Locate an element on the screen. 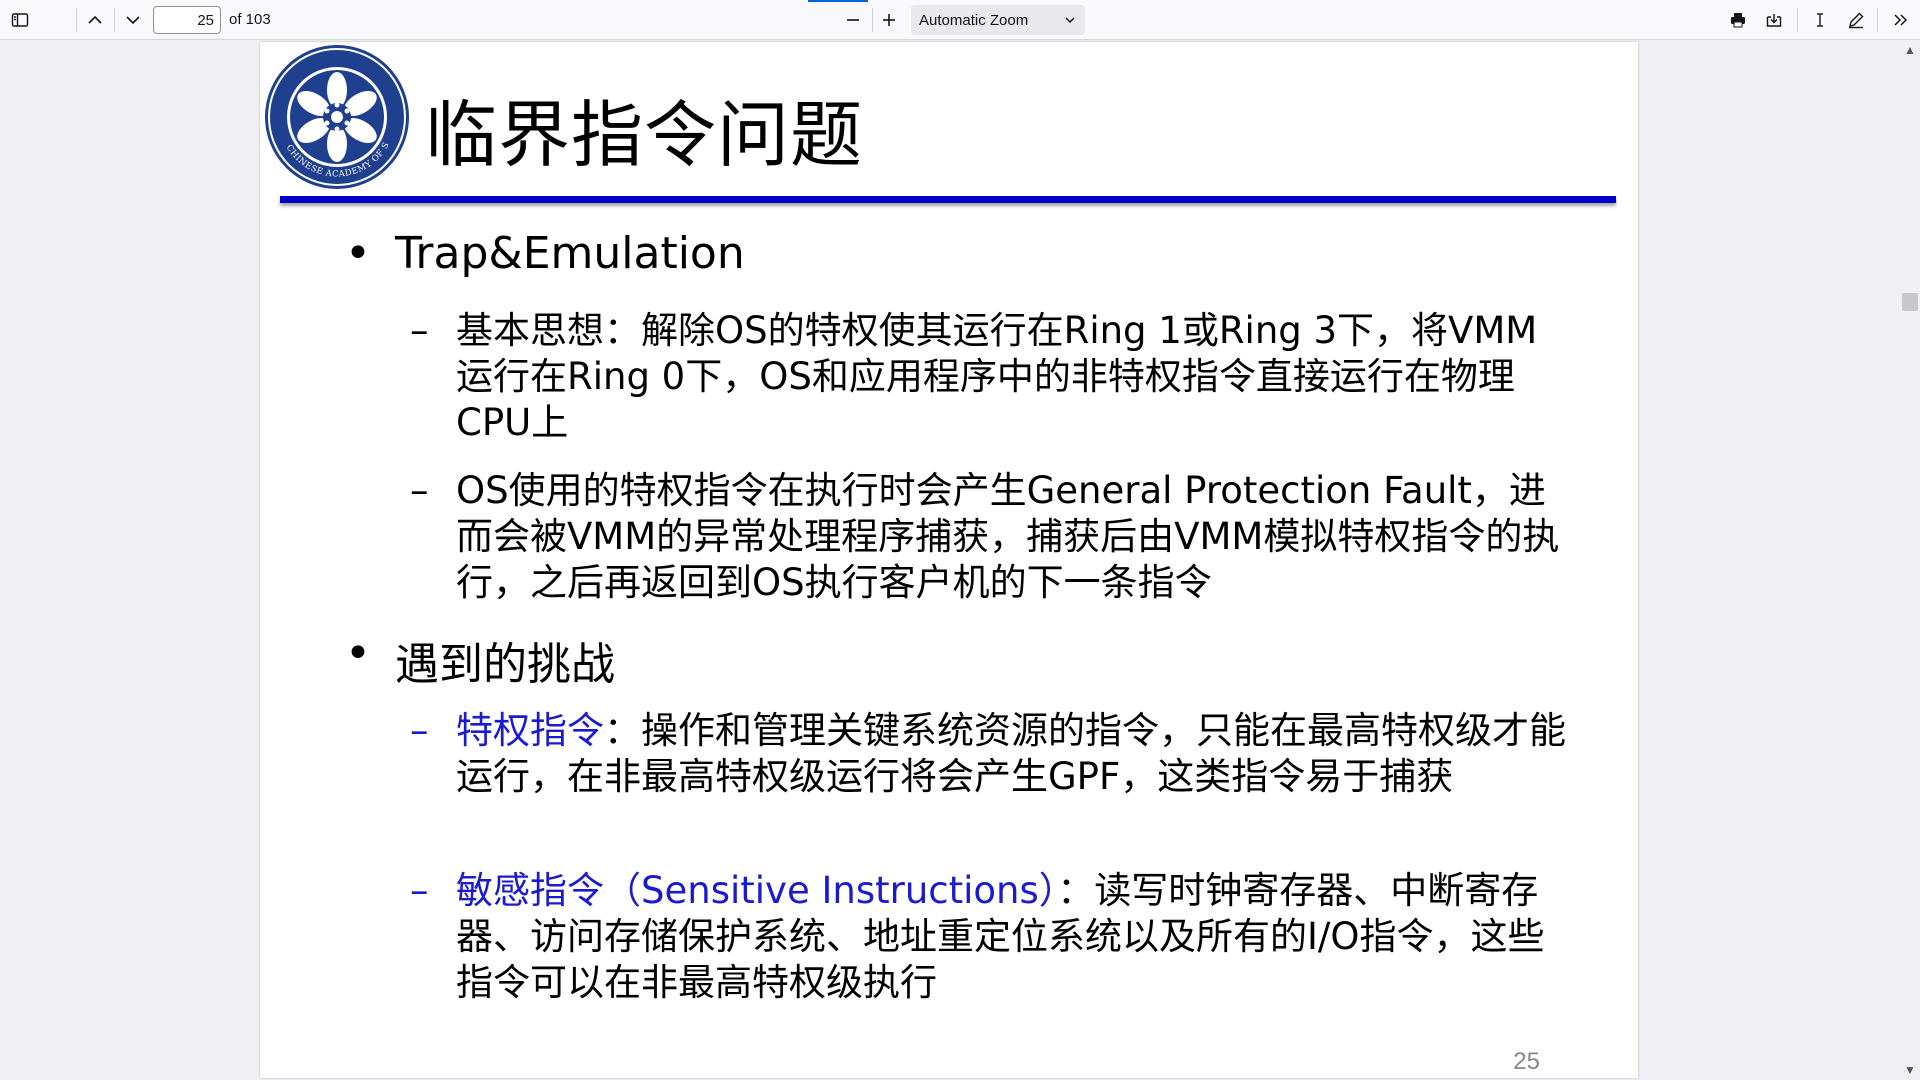  minus-icon is located at coordinates (853, 20).